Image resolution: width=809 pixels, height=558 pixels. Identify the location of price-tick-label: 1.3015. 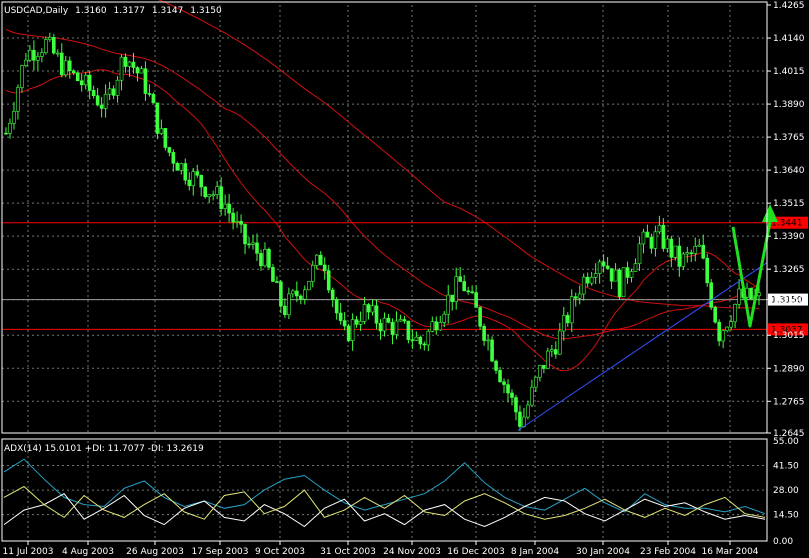
(789, 336).